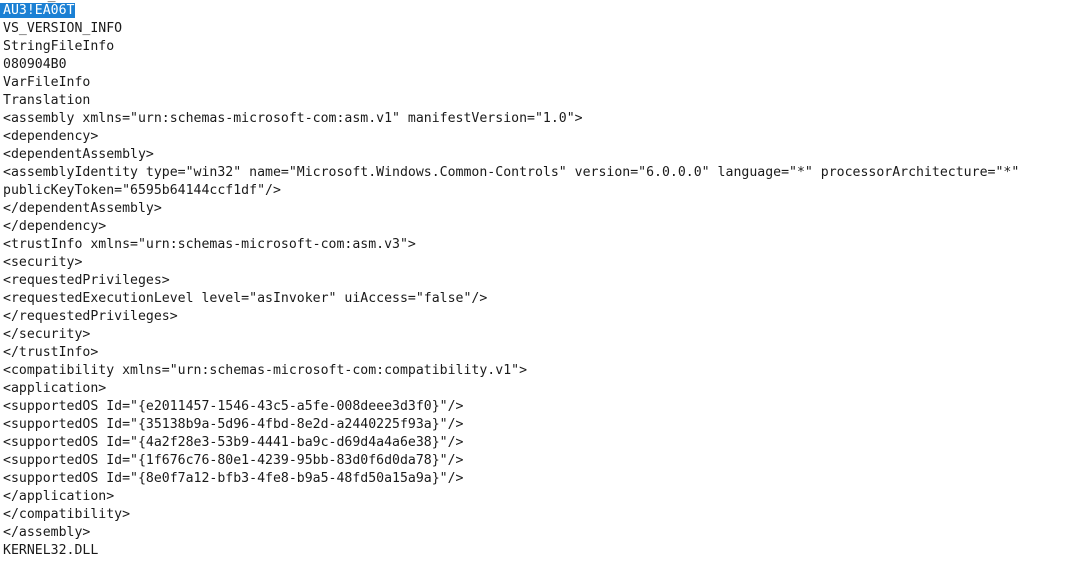 The image size is (1075, 561). Describe the element at coordinates (90, 316) in the screenshot. I see `text-run: </requestedPrivileges>` at that location.